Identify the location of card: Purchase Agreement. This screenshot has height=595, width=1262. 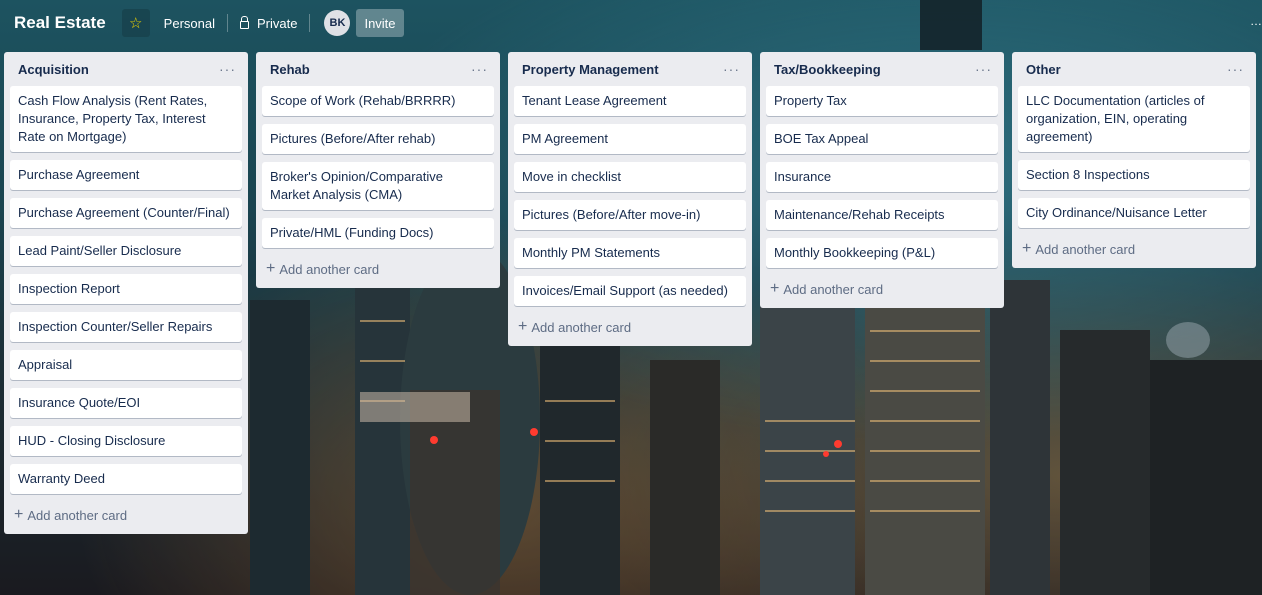
(126, 175).